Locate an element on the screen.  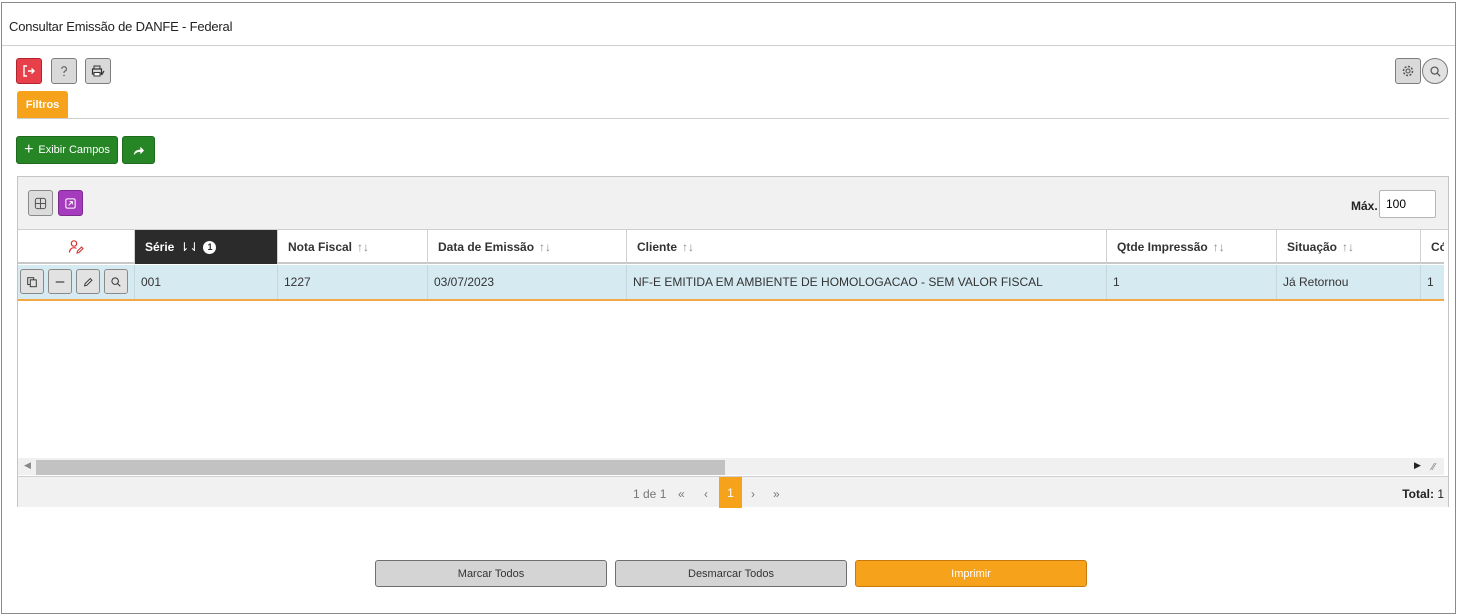
cell-data-emissao: 03/07/2023 is located at coordinates (527, 282).